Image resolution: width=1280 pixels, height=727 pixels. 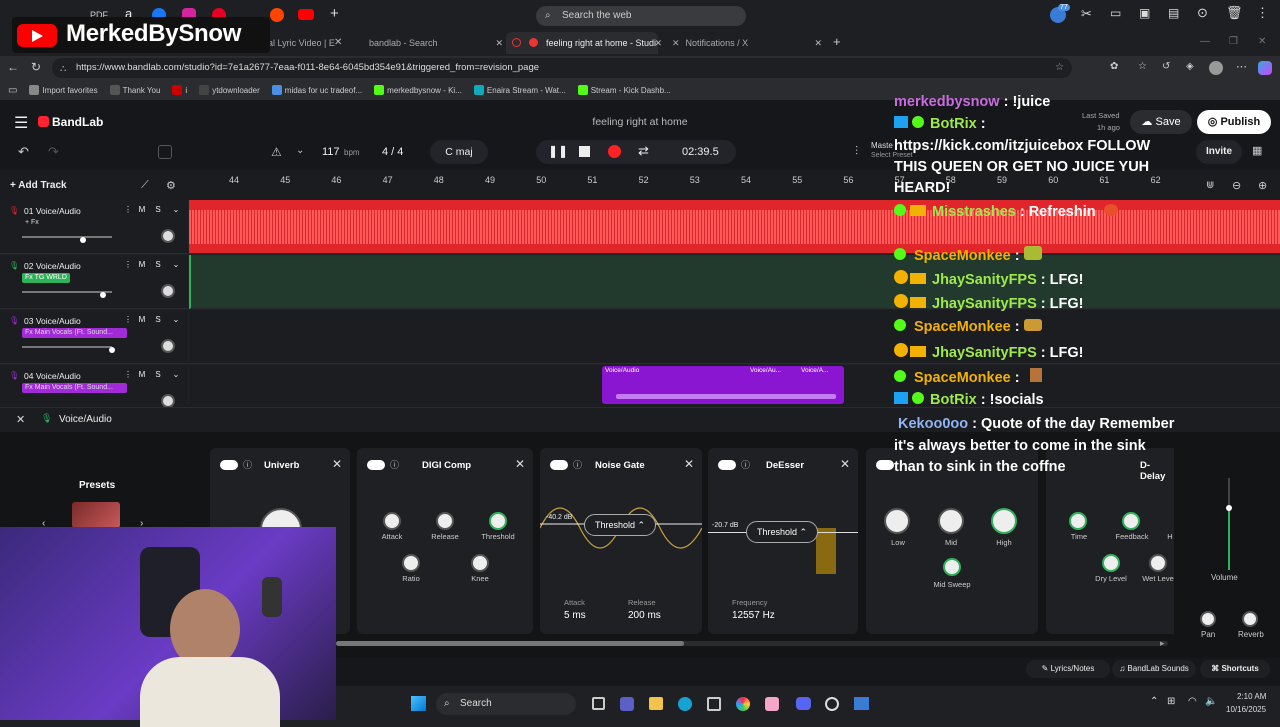 I want to click on release-knob, so click(x=445, y=521).